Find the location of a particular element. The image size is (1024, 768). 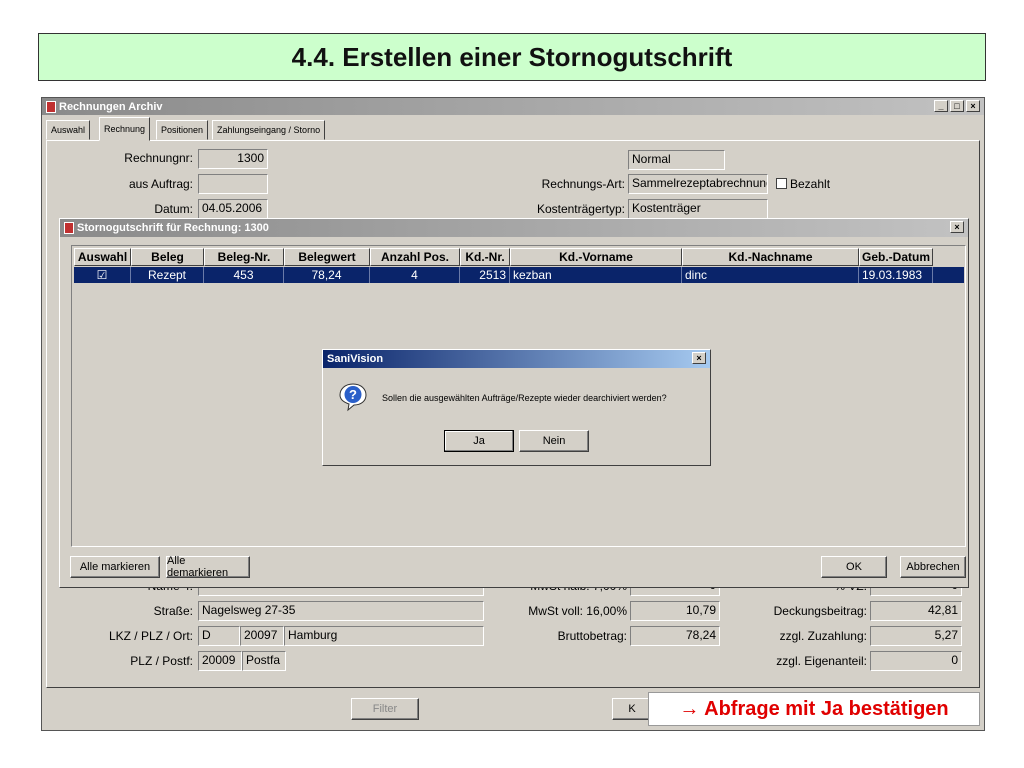

rechnungnr-label: Rechnungnr: is located at coordinates (158, 158).